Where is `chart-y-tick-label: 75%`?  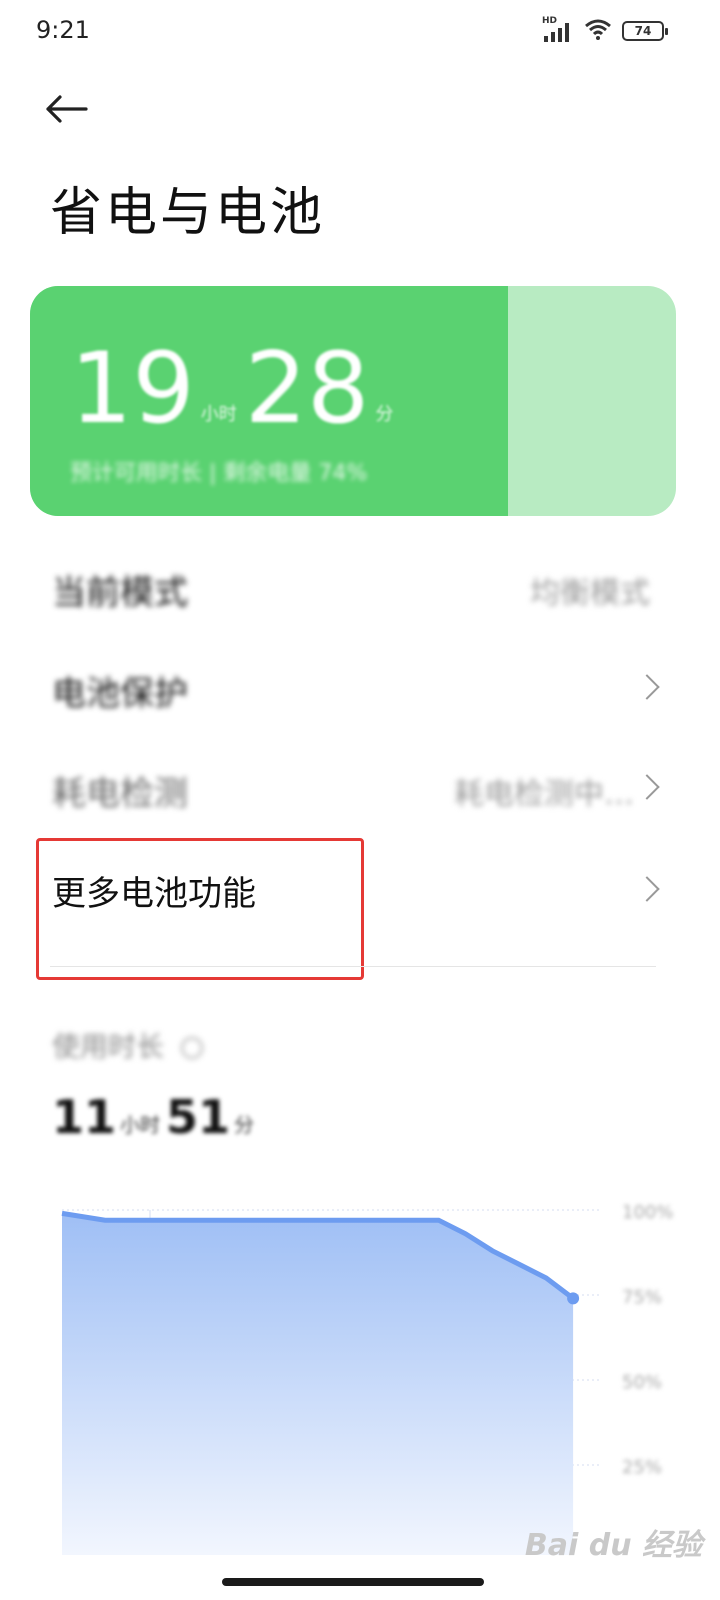
chart-y-tick-label: 75% is located at coordinates (642, 1297).